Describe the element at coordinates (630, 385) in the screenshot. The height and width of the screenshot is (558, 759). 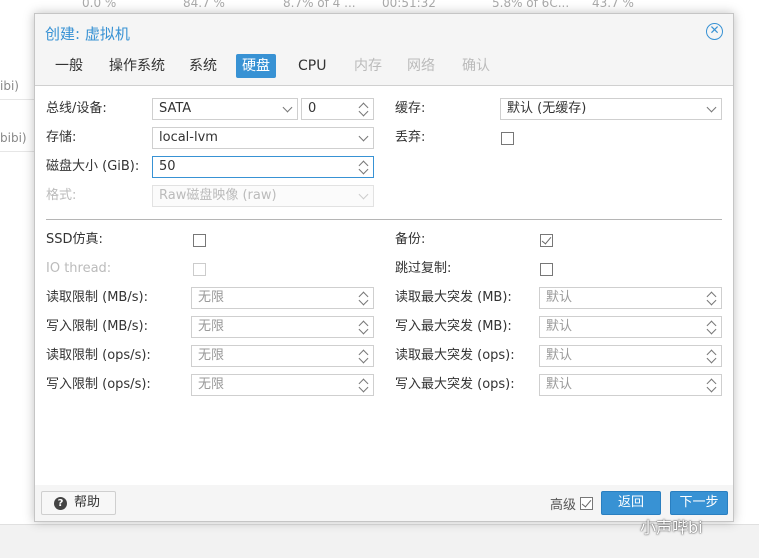
I see `write-burst-ops-input: 默认` at that location.